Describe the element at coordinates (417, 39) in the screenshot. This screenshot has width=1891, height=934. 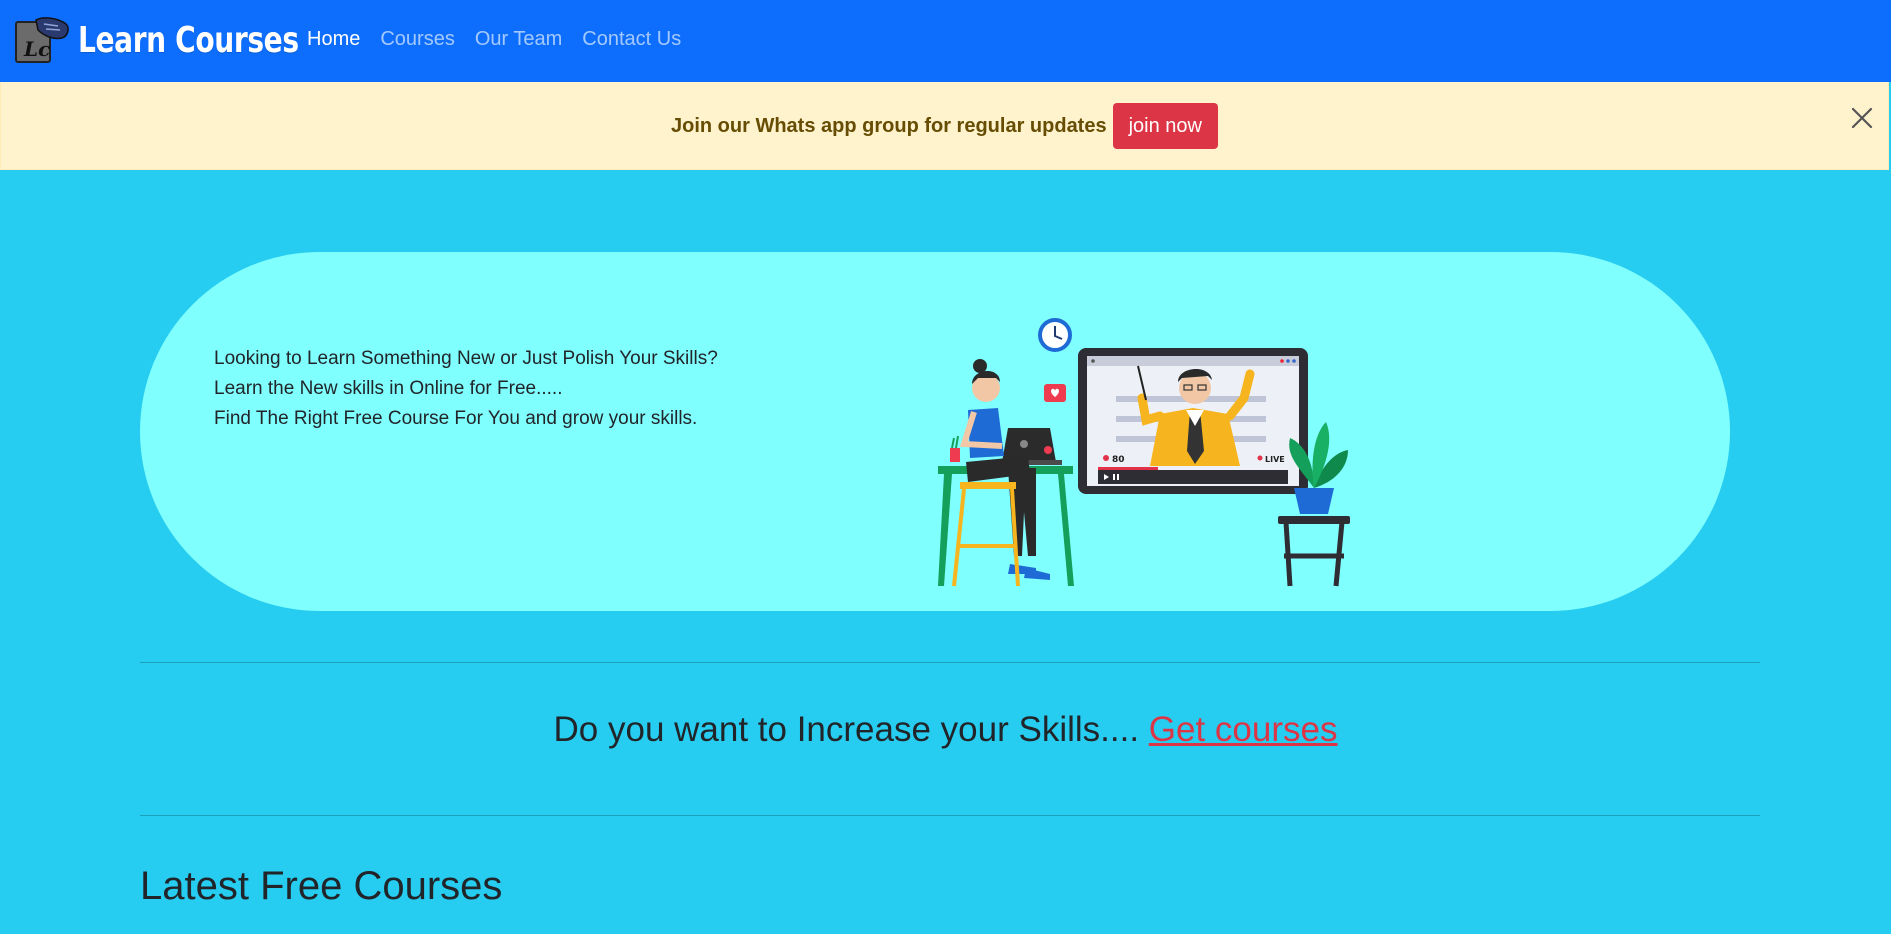
I see `nav-link-courses: Courses` at that location.